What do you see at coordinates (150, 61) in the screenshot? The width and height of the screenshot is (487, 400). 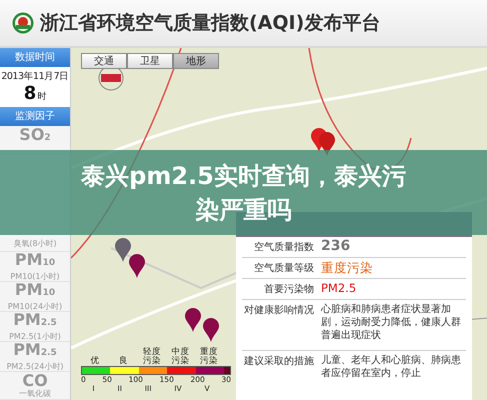 I see `map-type-tab: 卫星` at bounding box center [150, 61].